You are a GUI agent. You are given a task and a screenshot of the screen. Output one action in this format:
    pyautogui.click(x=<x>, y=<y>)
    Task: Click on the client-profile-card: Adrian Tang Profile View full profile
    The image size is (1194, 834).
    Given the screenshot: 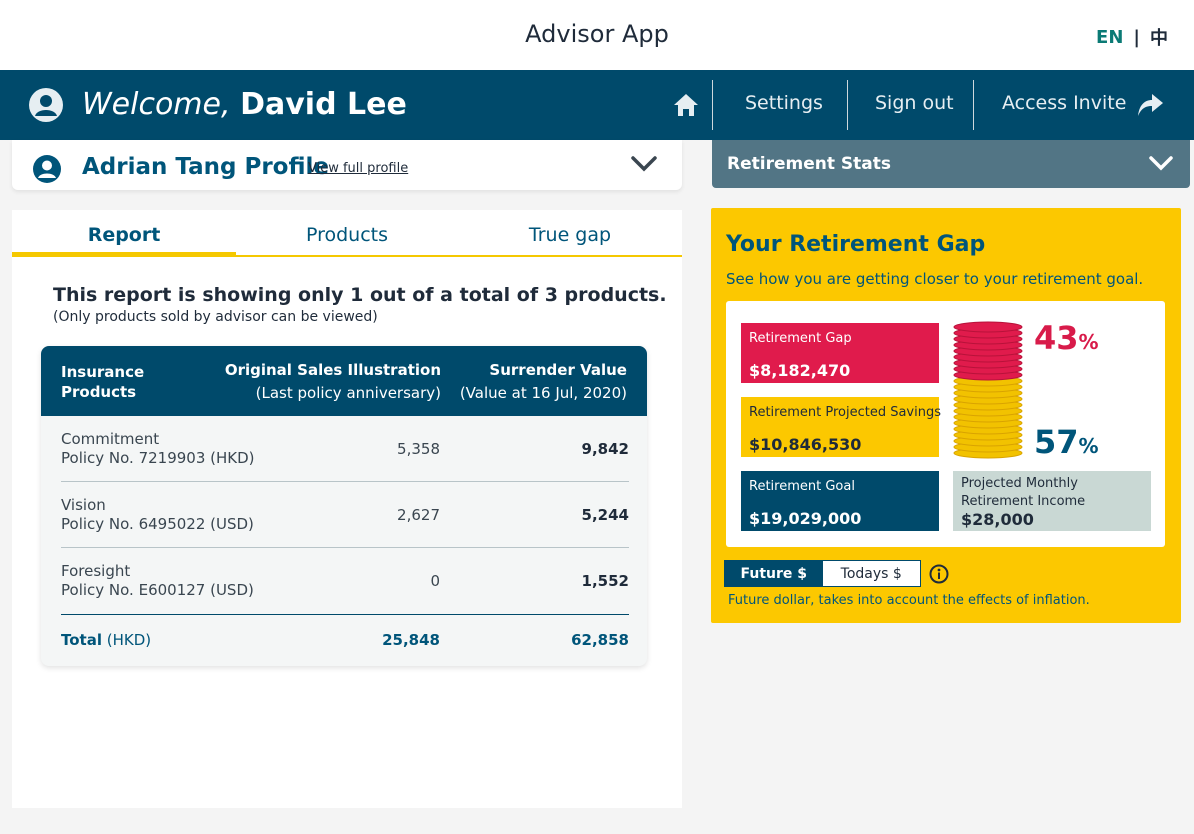 What is the action you would take?
    pyautogui.click(x=347, y=165)
    